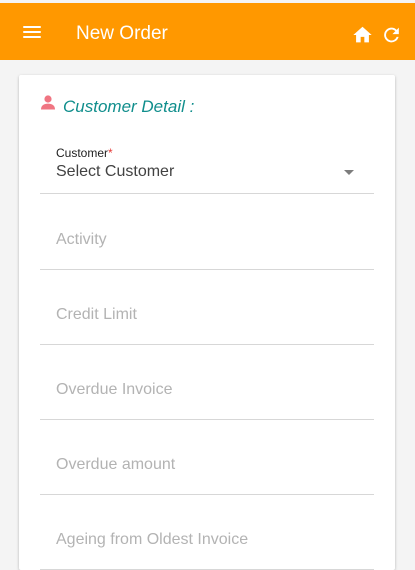  I want to click on overdue-invoice-field: Overdue Invoice, so click(207, 396).